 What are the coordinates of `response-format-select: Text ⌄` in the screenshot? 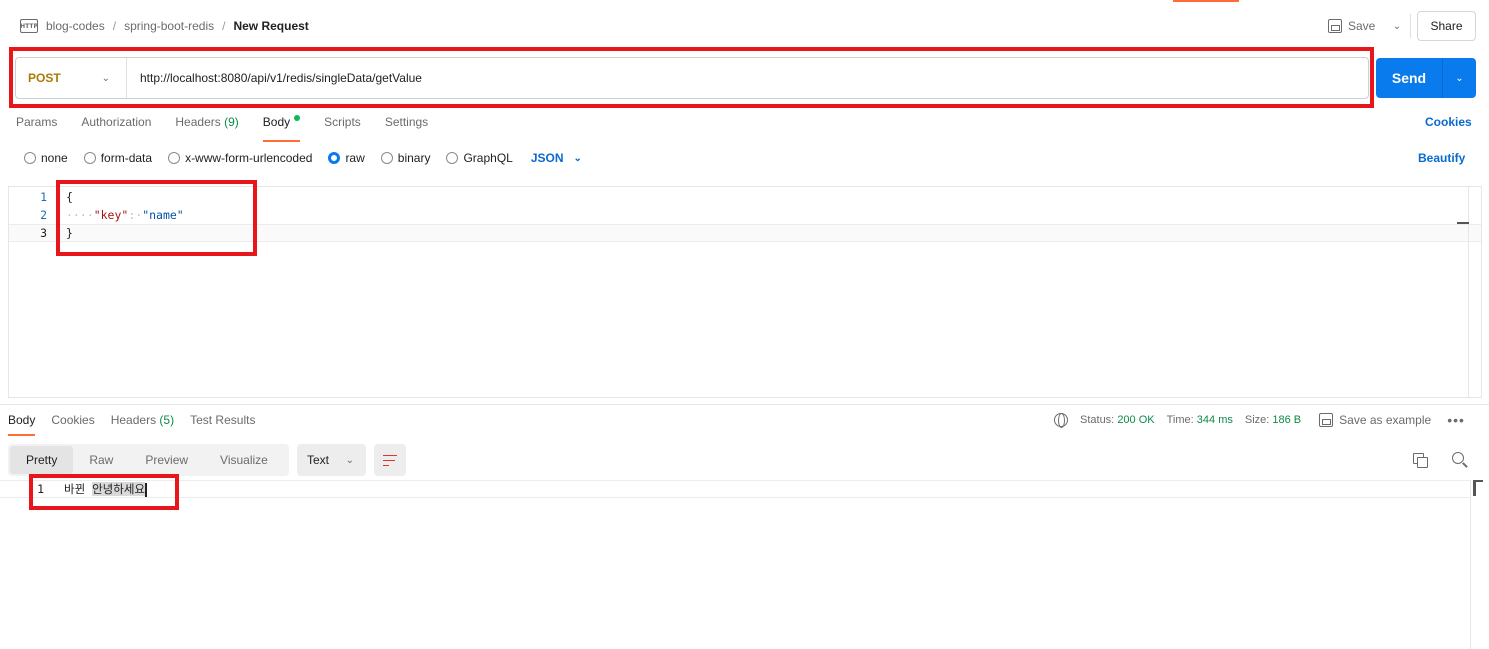 It's located at (331, 460).